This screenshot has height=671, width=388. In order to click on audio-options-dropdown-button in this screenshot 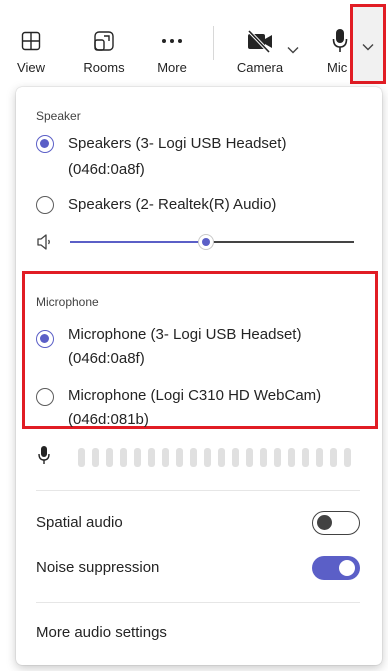, I will do `click(368, 44)`.